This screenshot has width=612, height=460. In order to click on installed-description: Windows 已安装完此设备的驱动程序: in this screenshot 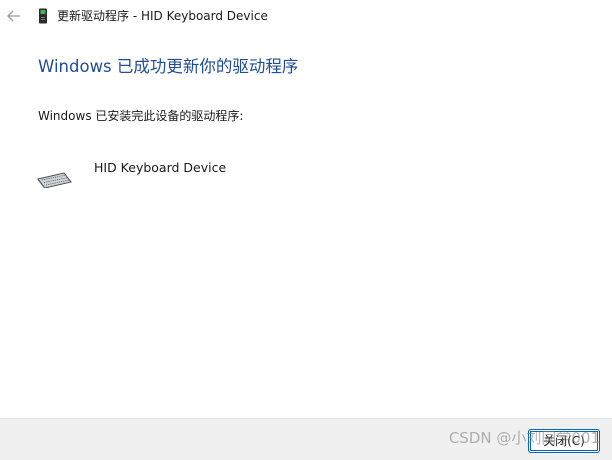, I will do `click(141, 116)`.